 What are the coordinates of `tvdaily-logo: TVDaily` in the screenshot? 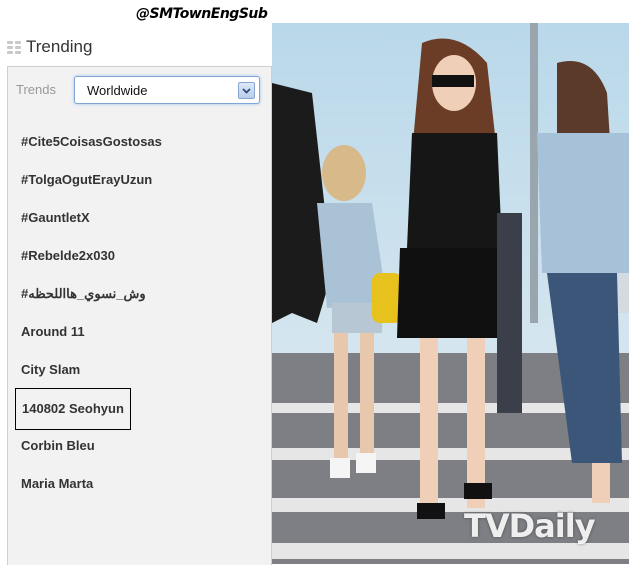 It's located at (530, 526).